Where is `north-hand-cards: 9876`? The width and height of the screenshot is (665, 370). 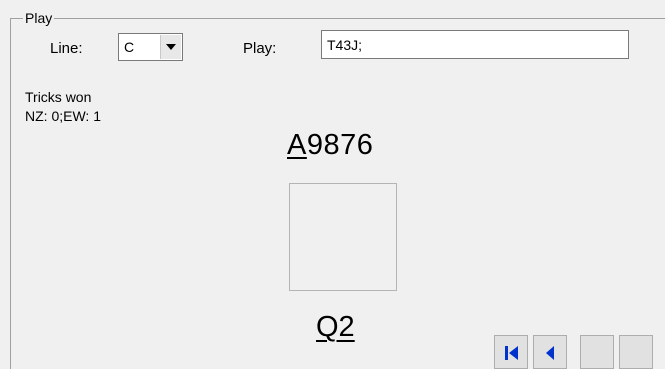
north-hand-cards: 9876 is located at coordinates (340, 145).